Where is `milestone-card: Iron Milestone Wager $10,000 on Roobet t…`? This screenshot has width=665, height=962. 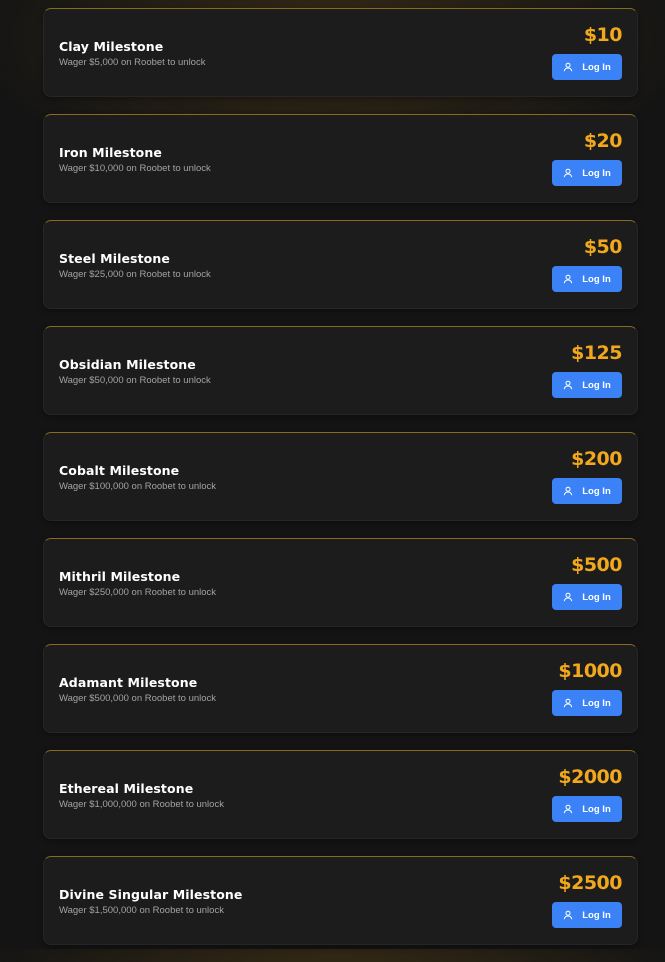 milestone-card: Iron Milestone Wager $10,000 on Roobet t… is located at coordinates (340, 158).